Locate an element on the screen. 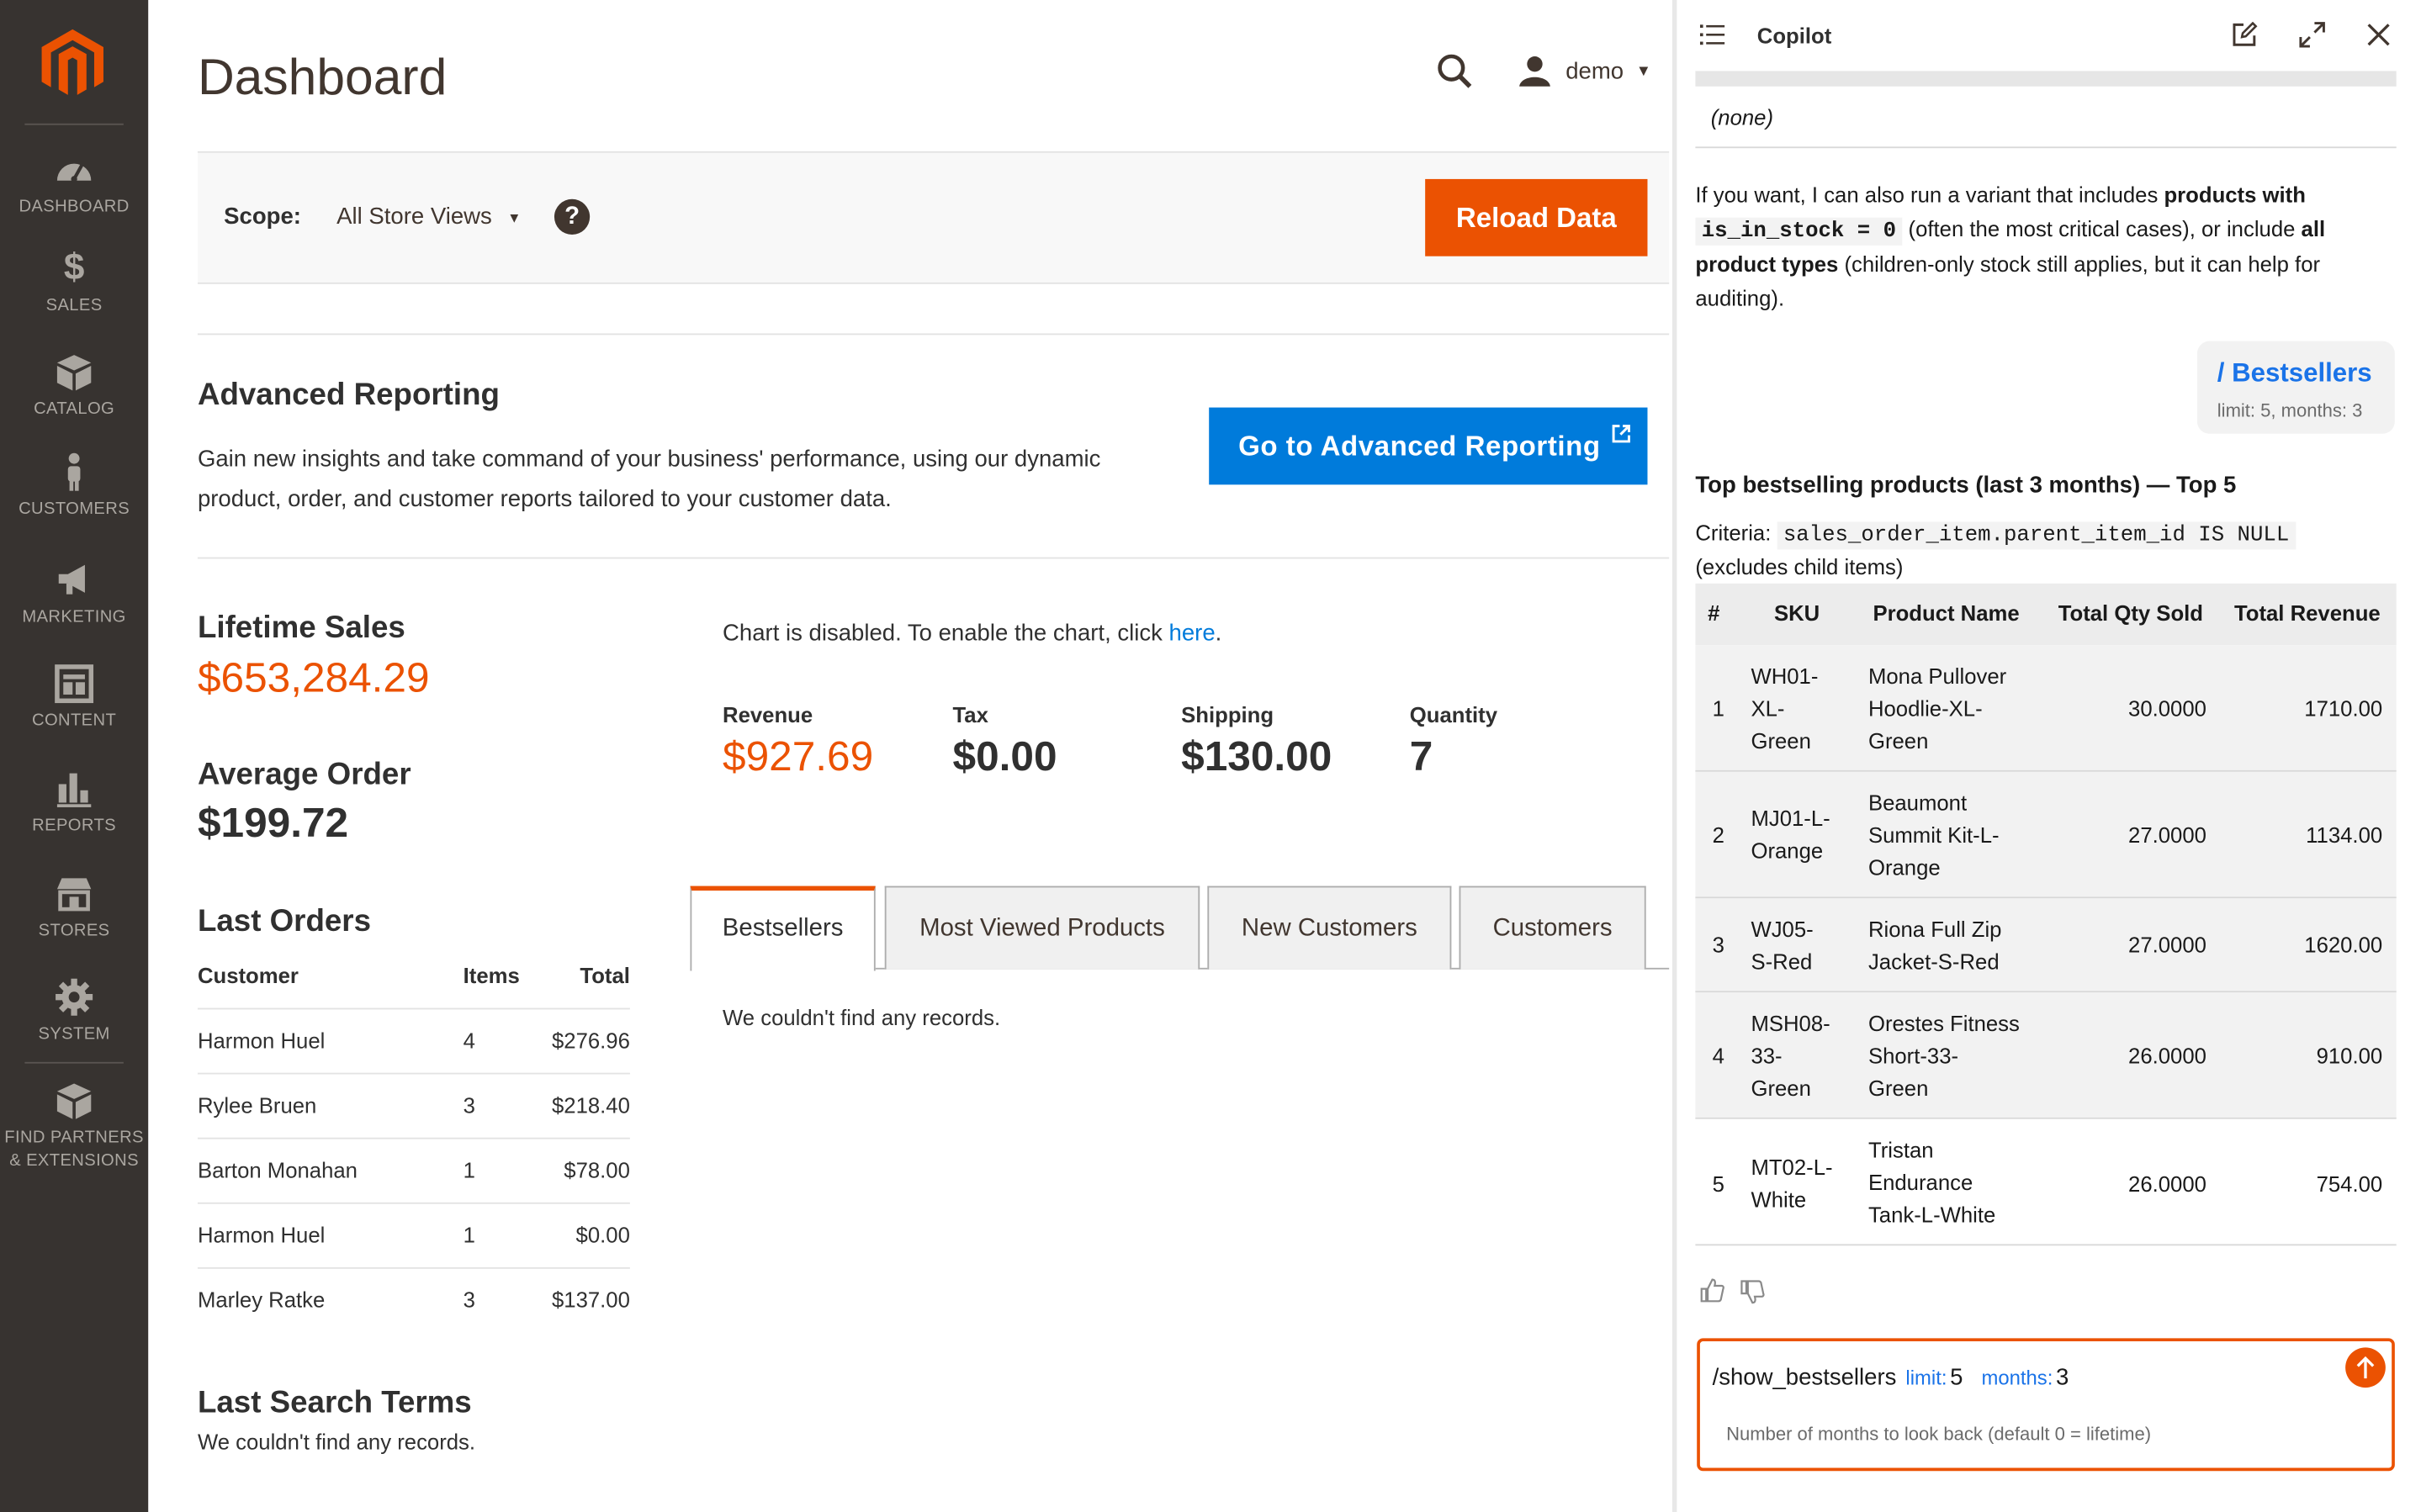 This screenshot has height=1512, width=2421. prompt-months-value: 3 is located at coordinates (2063, 1378).